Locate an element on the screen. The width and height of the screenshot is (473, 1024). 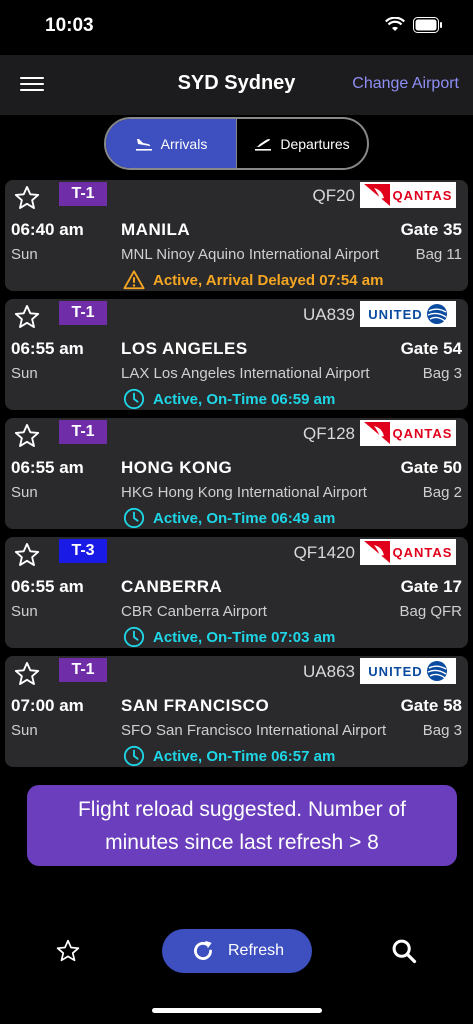
airline-logo: UNITED is located at coordinates (408, 671).